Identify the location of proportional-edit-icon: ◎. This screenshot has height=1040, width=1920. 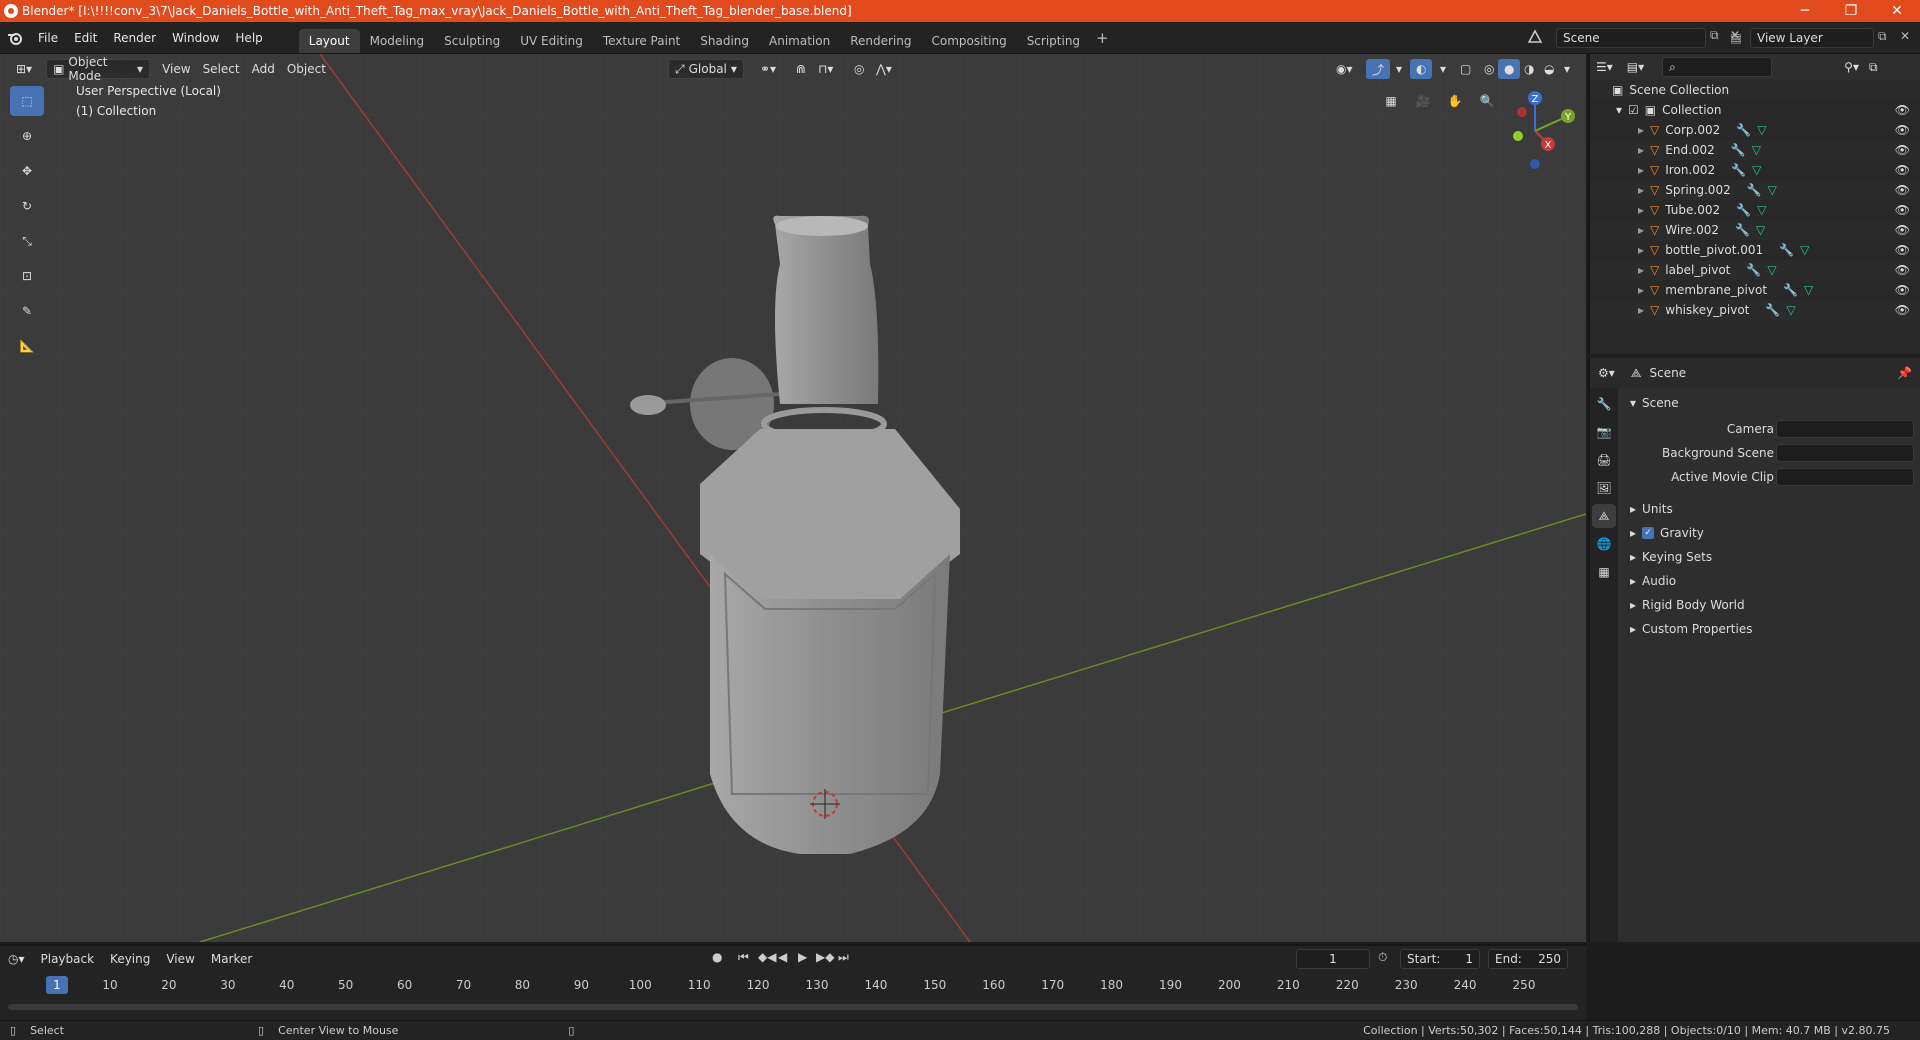
(859, 69).